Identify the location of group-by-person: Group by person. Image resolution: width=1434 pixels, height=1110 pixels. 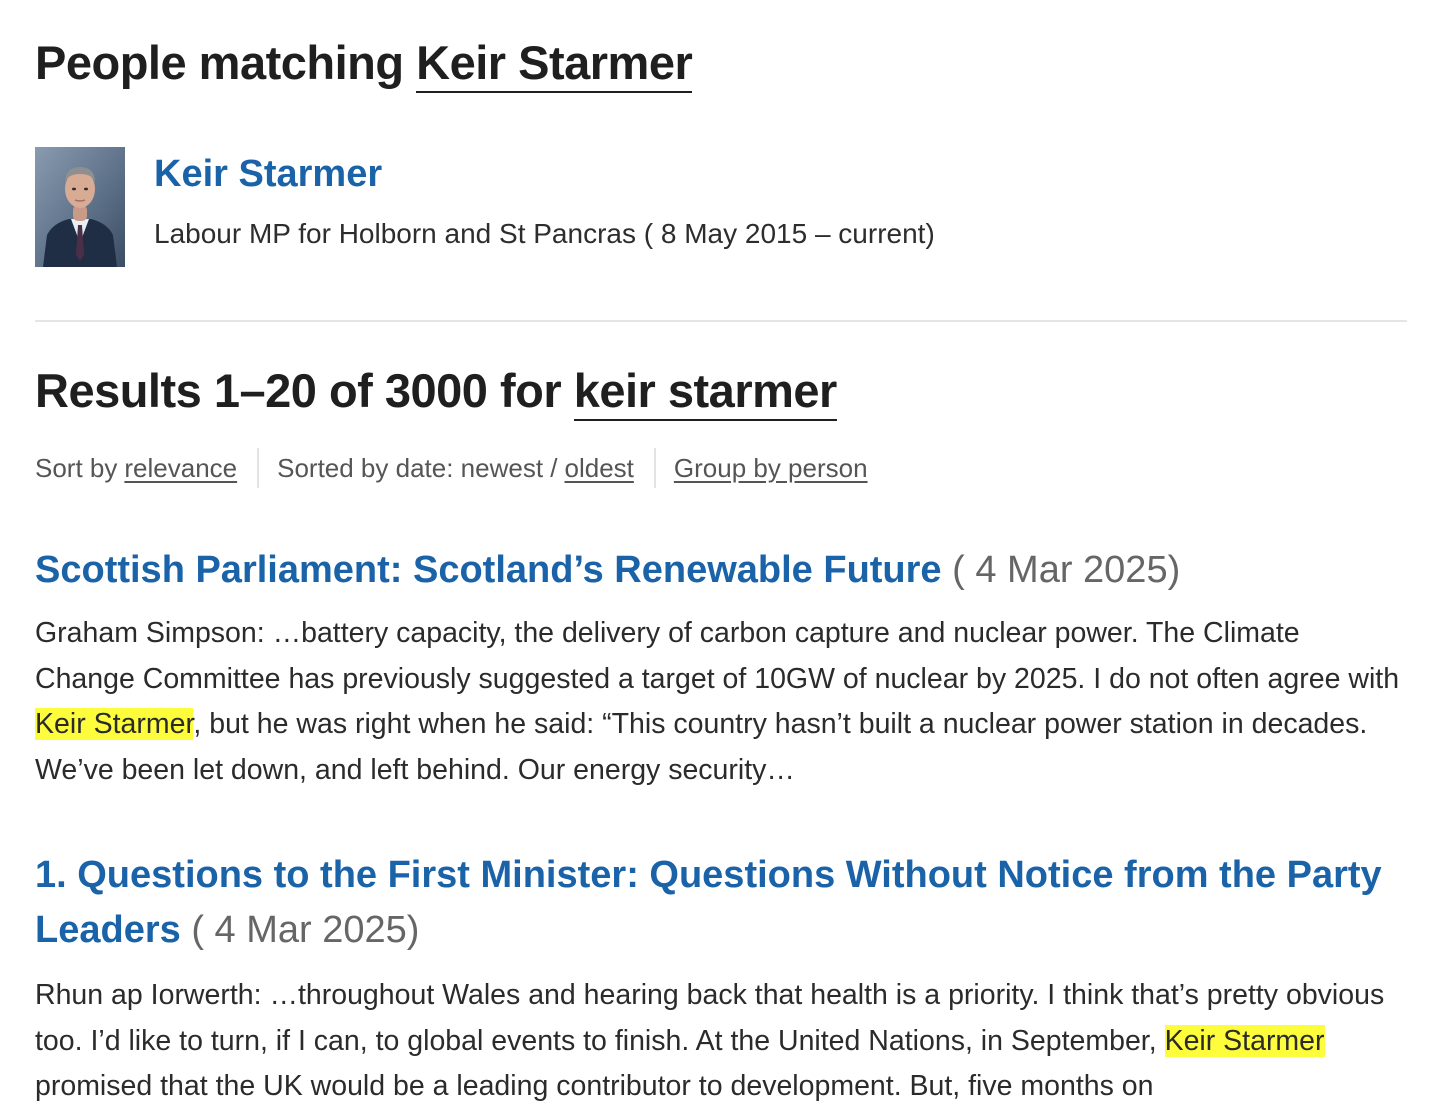
(760, 468).